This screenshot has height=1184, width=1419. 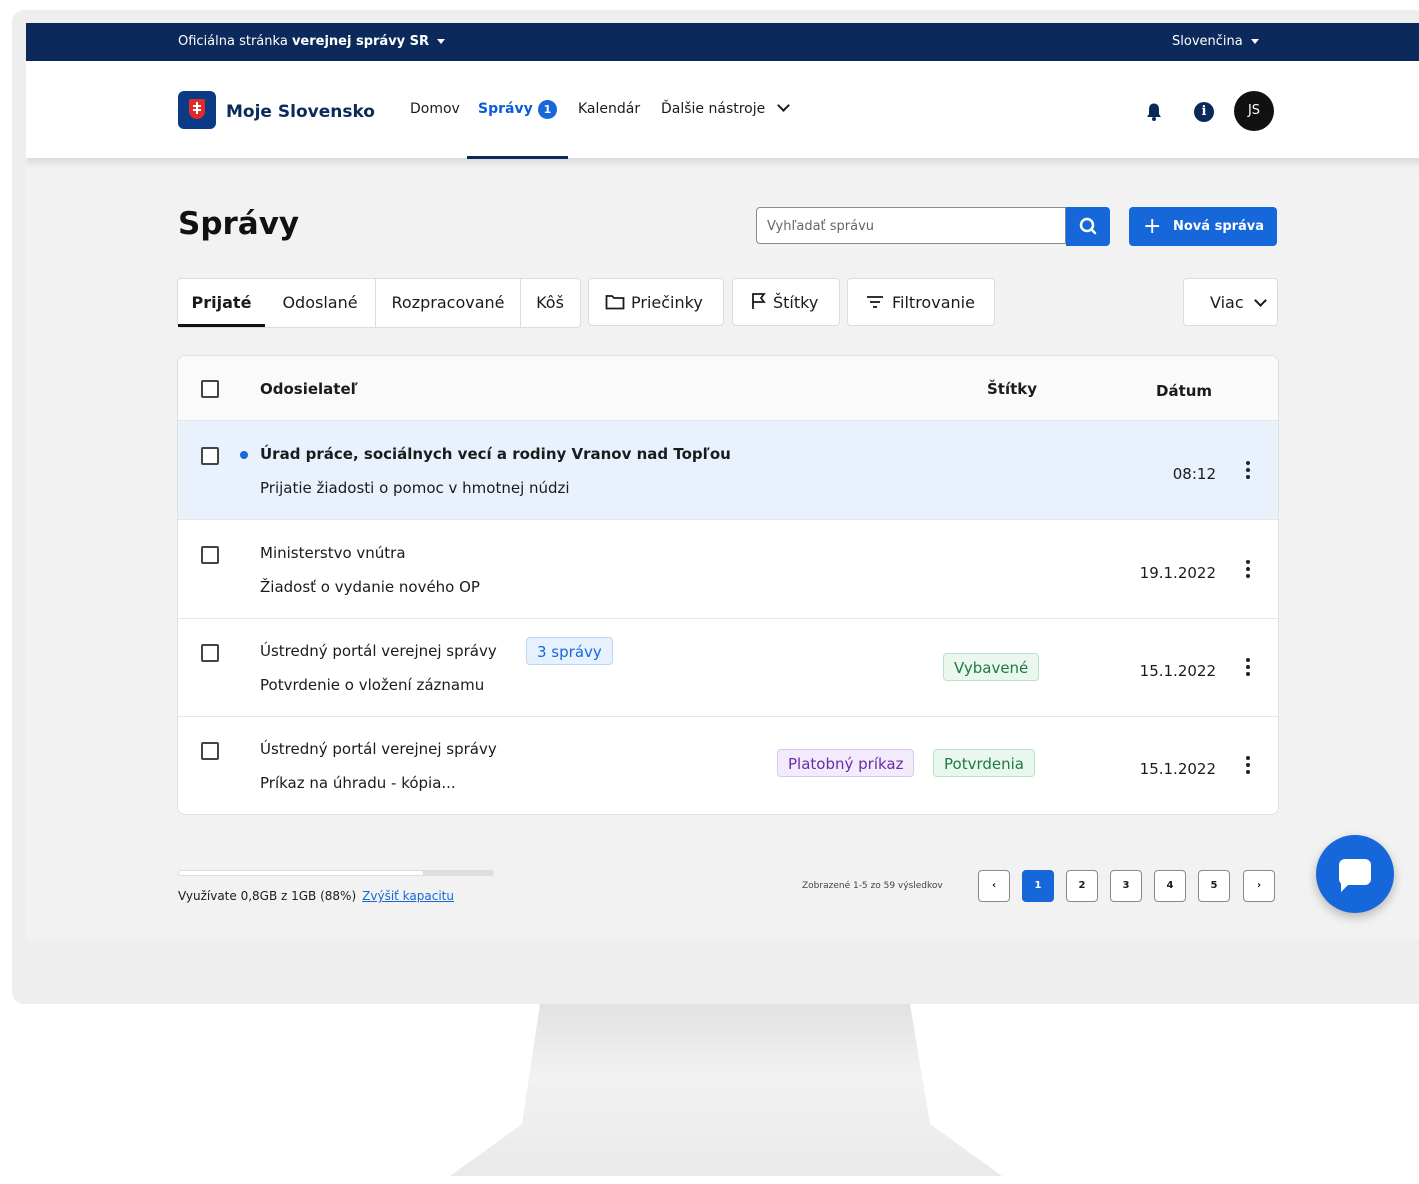 I want to click on folders-label: Priečinky, so click(x=667, y=302).